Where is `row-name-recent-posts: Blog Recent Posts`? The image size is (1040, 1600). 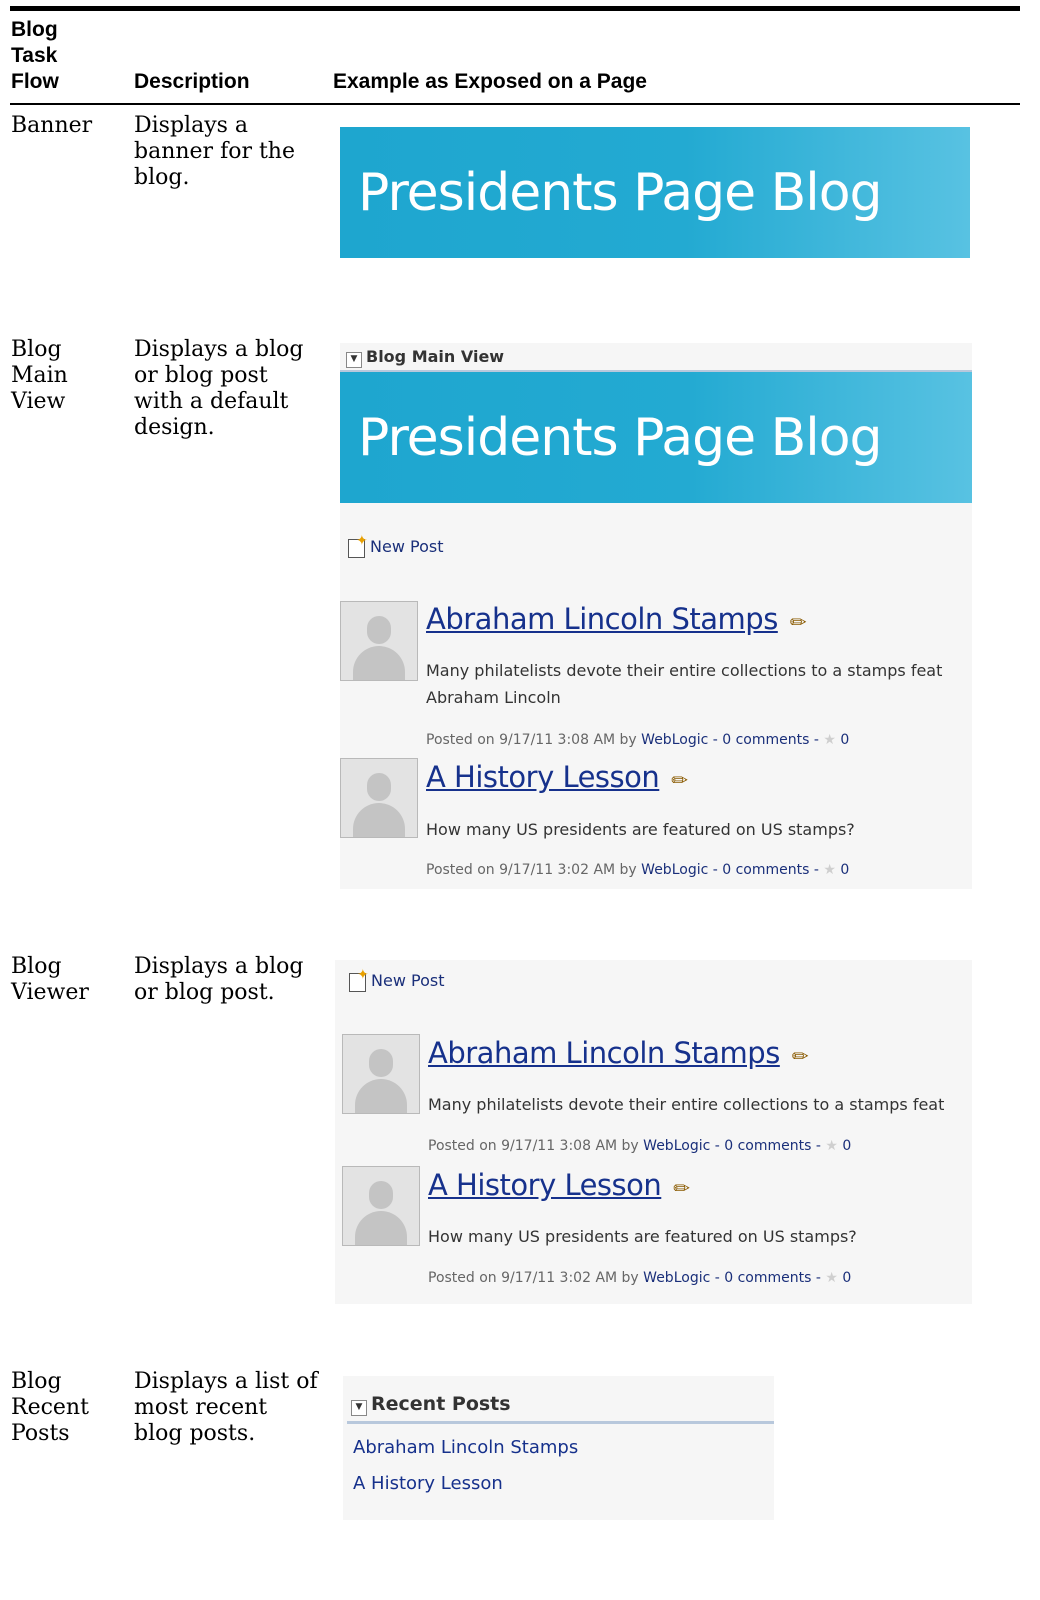 row-name-recent-posts: Blog Recent Posts is located at coordinates (50, 1407).